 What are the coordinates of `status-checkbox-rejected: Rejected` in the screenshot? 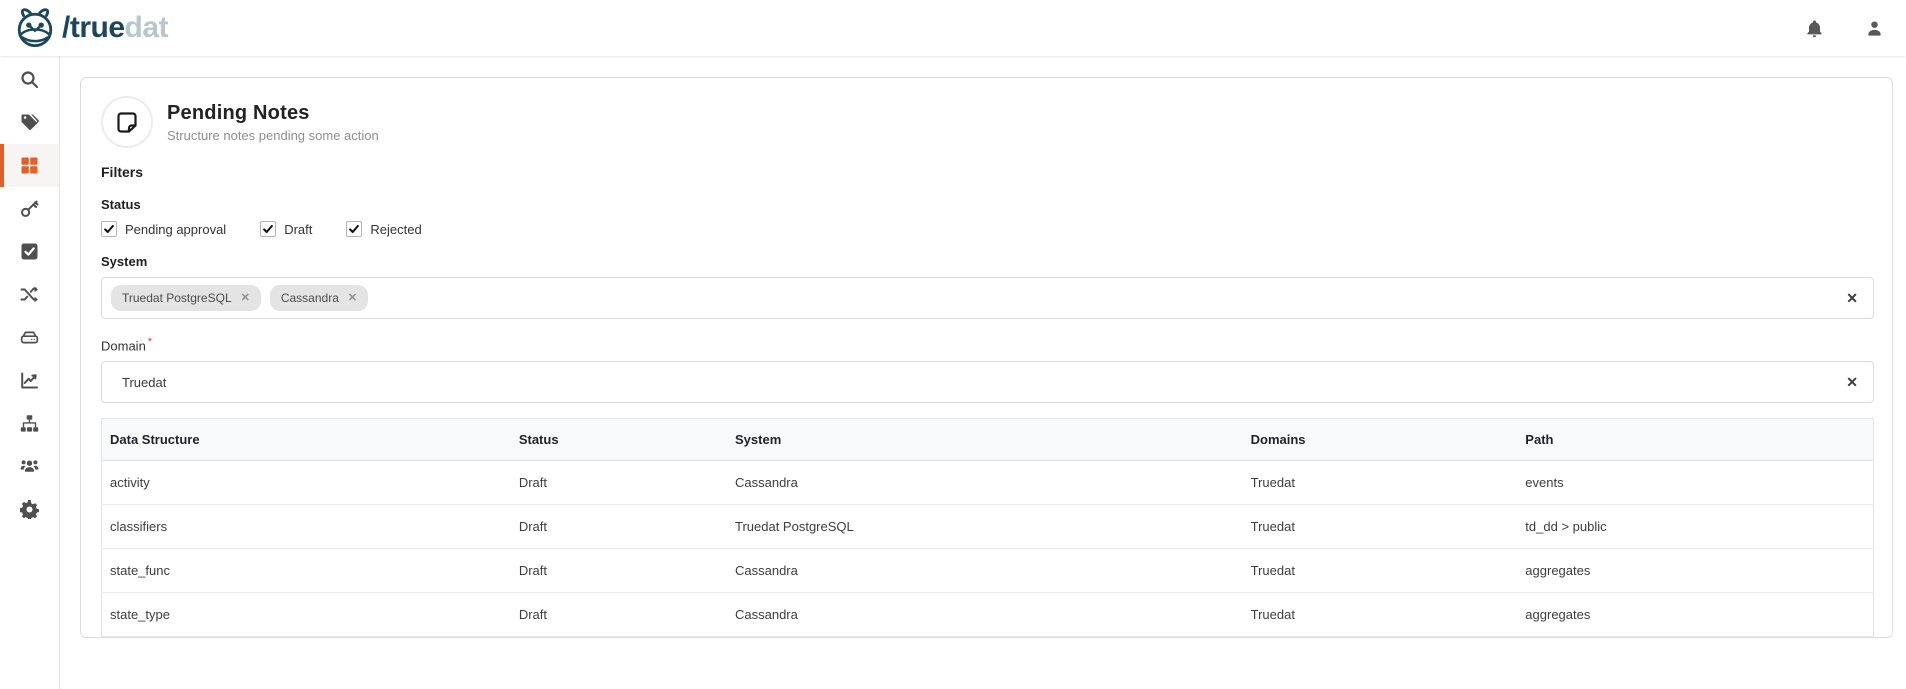 It's located at (384, 229).